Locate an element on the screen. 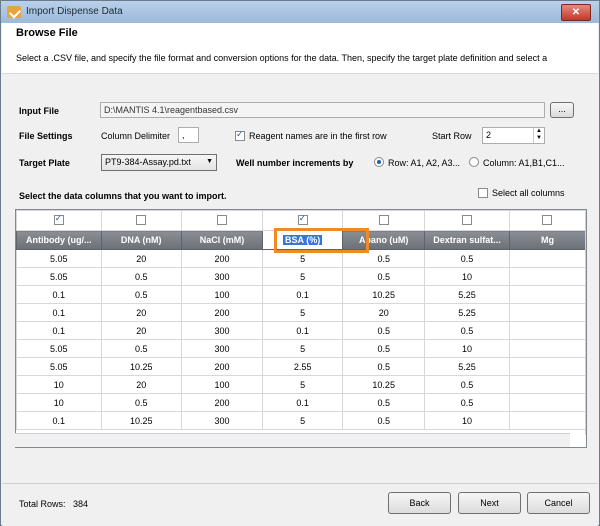 The width and height of the screenshot is (600, 526). column-header-edit-text: BSA (%) is located at coordinates (303, 240).